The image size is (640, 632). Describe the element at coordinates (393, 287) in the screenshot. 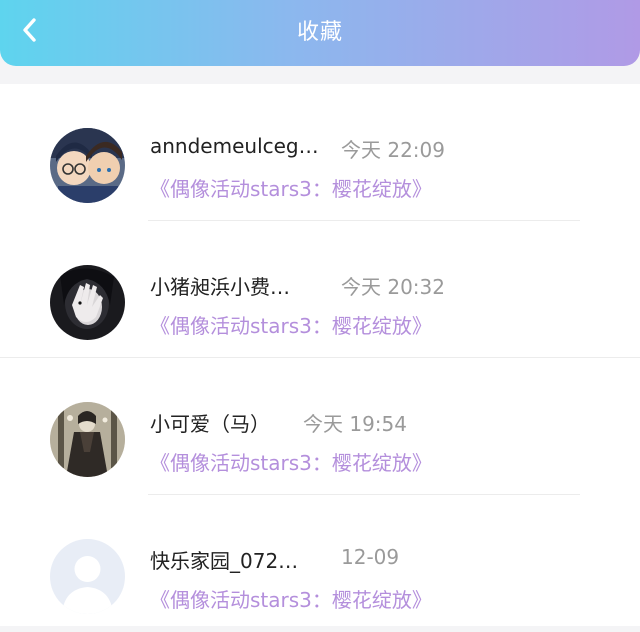

I see `timestamp: 今天 20:32` at that location.